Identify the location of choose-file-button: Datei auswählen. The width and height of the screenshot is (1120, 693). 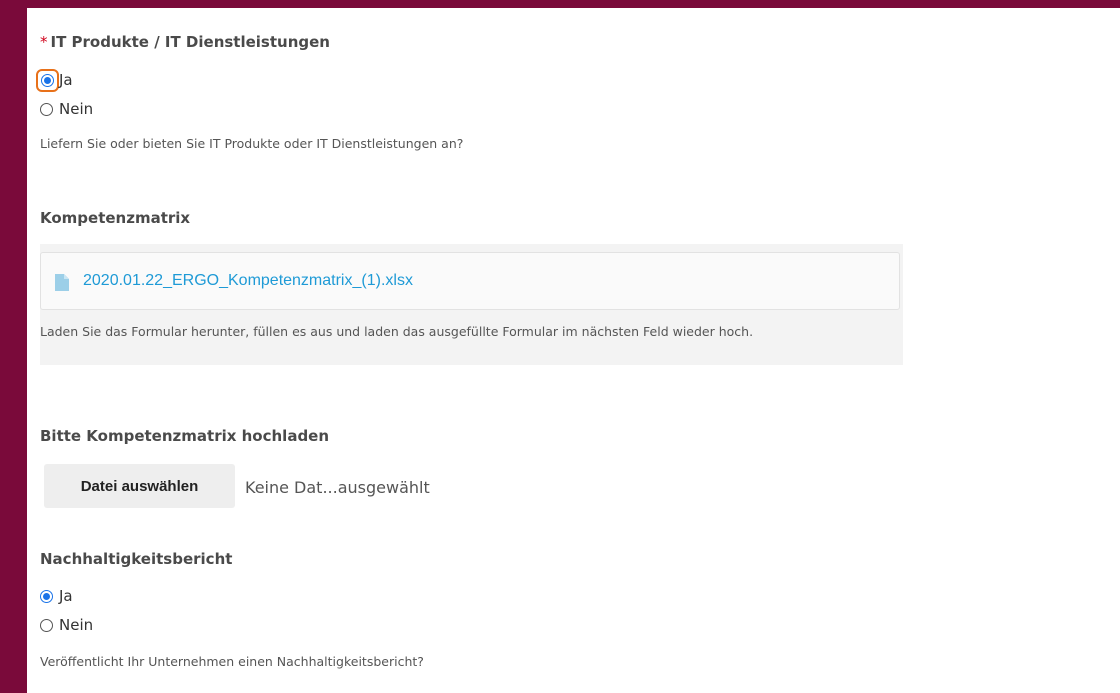
(139, 486).